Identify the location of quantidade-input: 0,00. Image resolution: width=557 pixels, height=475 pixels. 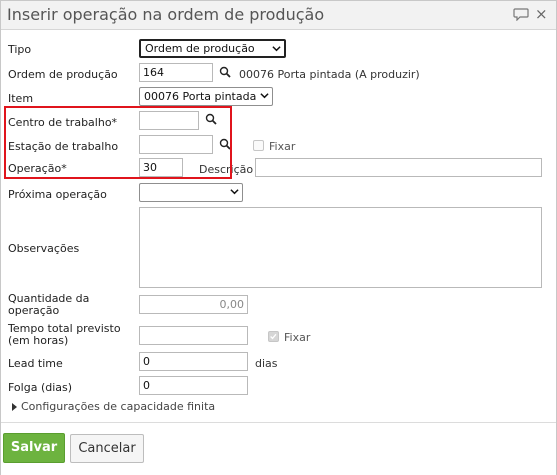
(193, 304).